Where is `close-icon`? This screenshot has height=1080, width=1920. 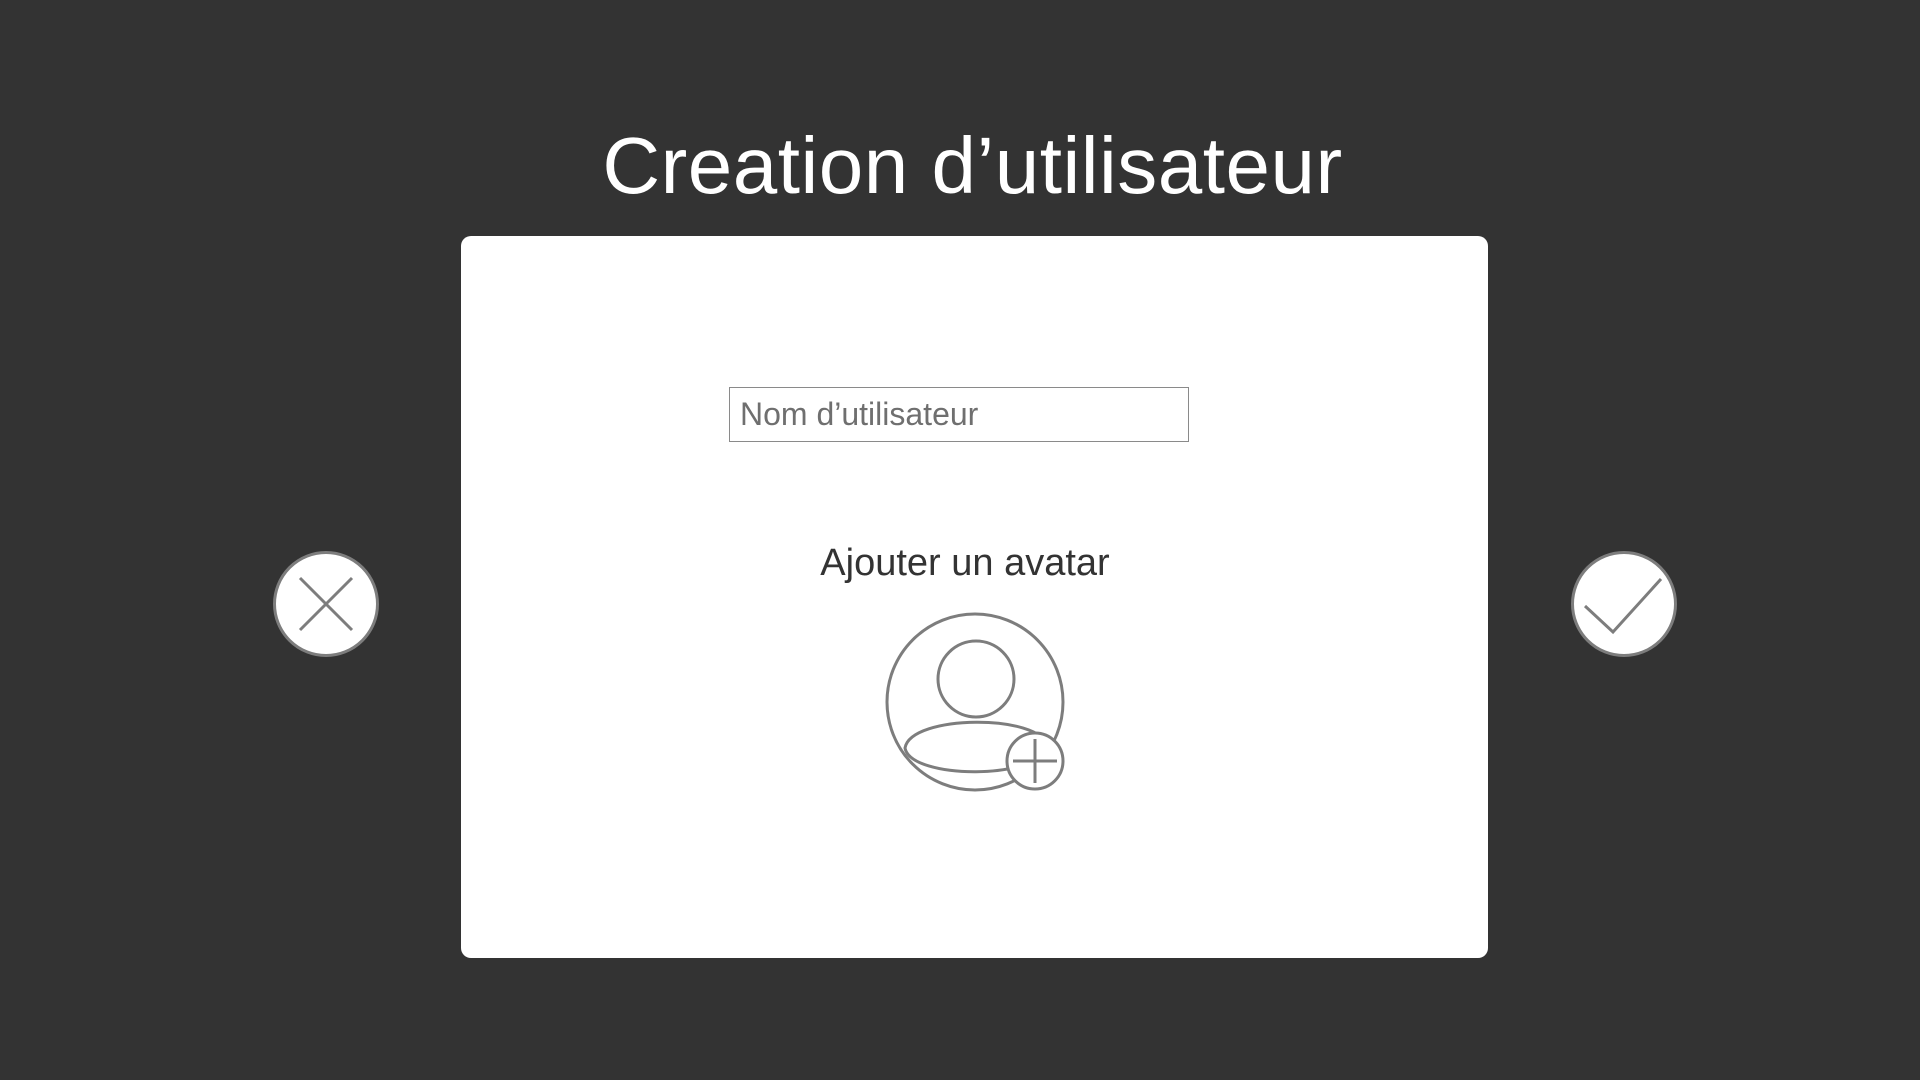
close-icon is located at coordinates (326, 604).